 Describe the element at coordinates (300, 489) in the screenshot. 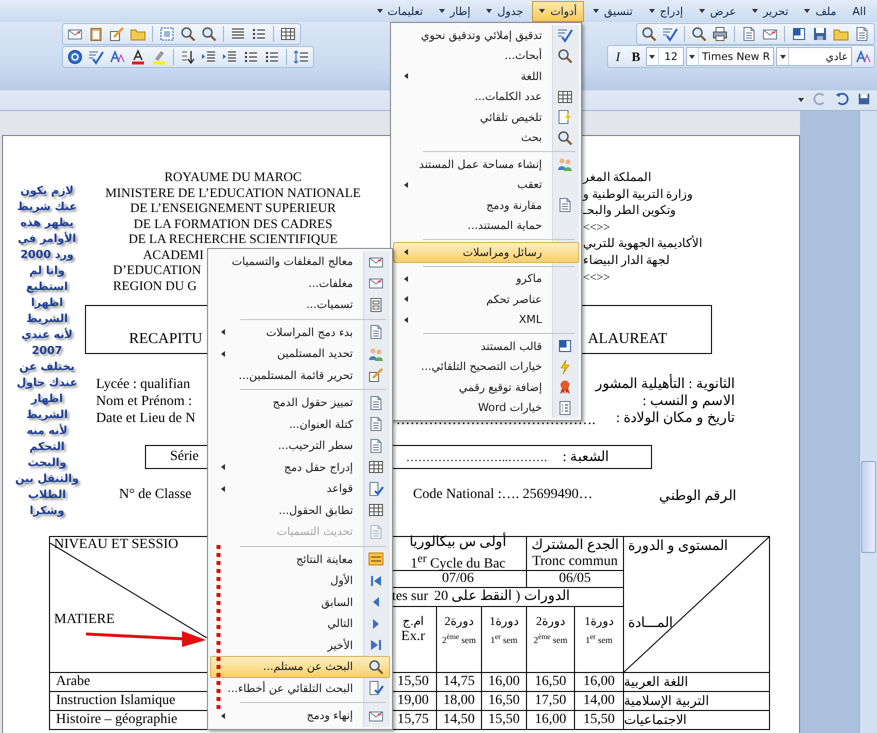

I see `menu-item: قواعد` at that location.